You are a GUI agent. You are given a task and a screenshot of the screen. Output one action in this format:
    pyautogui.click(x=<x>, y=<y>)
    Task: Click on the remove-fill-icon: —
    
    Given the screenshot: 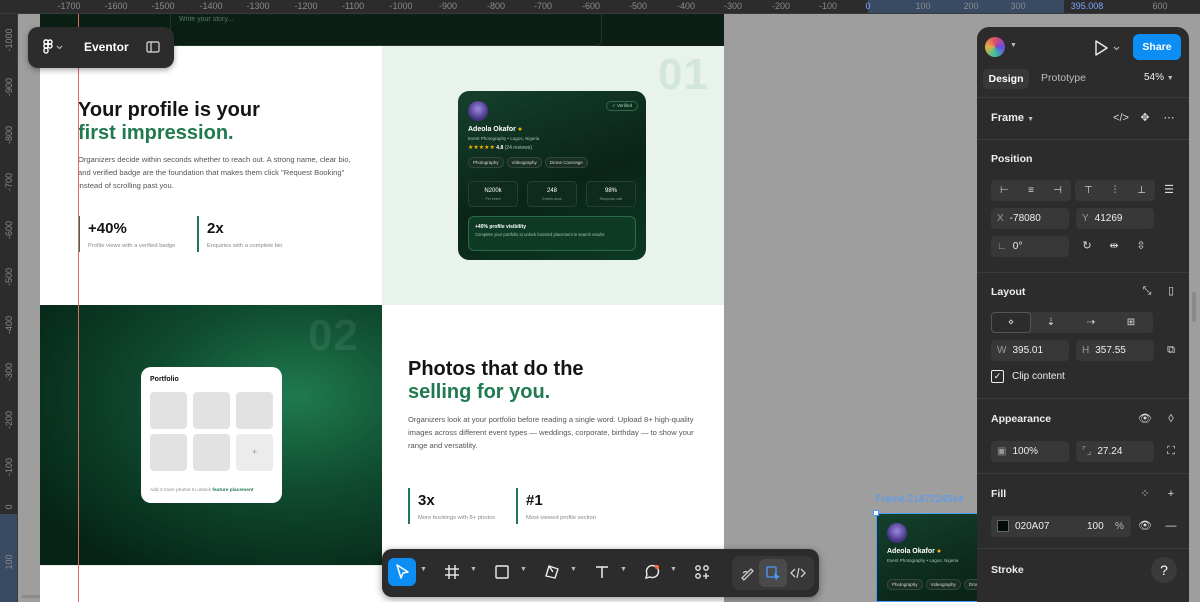 What is the action you would take?
    pyautogui.click(x=1171, y=526)
    